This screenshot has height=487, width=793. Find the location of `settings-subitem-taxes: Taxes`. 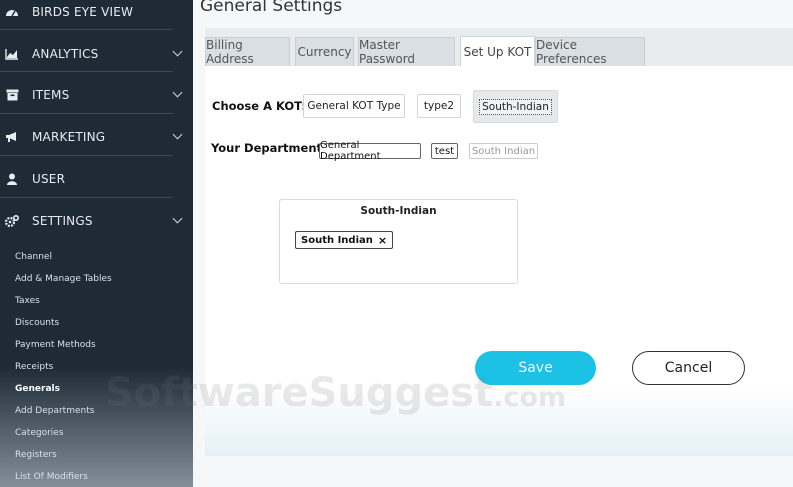

settings-subitem-taxes: Taxes is located at coordinates (27, 301).